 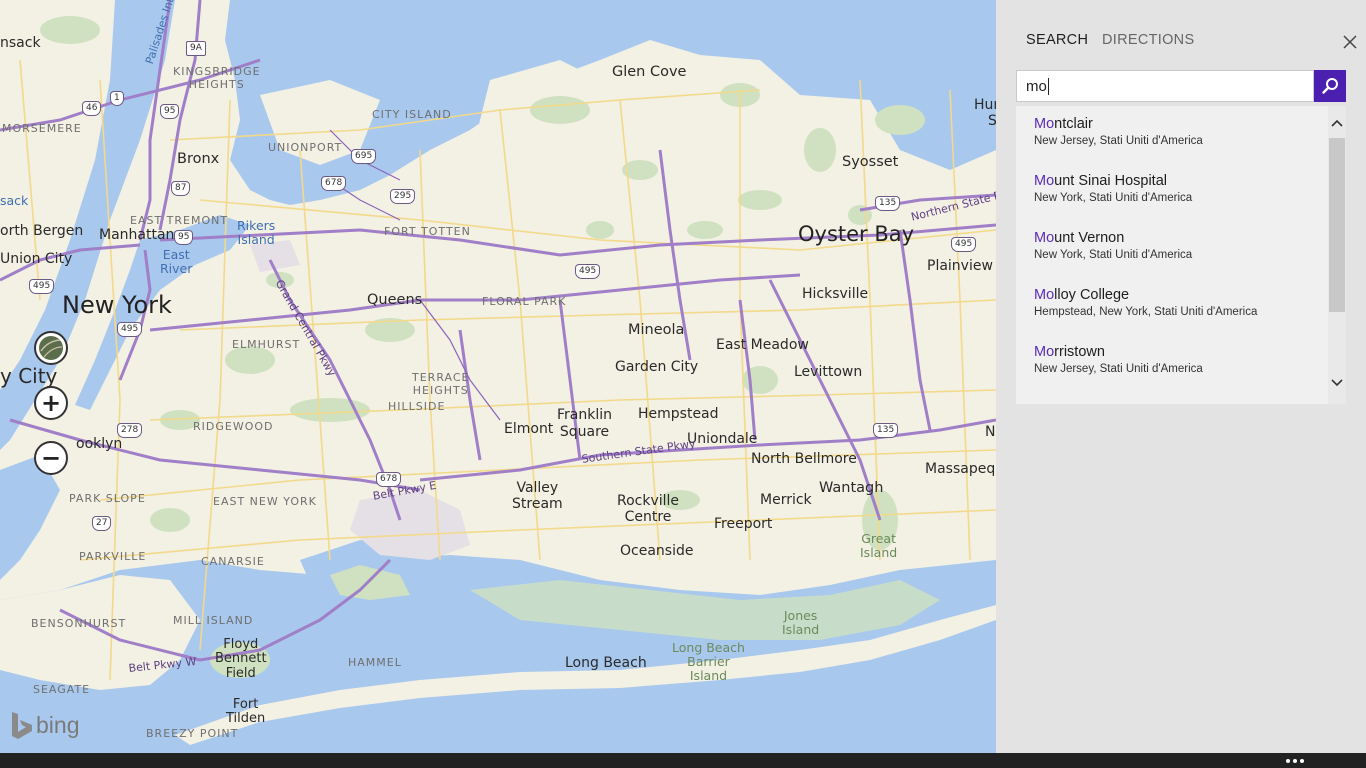 I want to click on zoom-in-button: +, so click(x=51, y=403).